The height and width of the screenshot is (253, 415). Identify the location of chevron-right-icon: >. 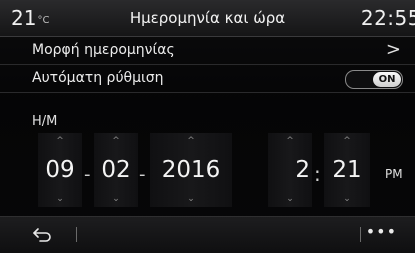
(393, 49).